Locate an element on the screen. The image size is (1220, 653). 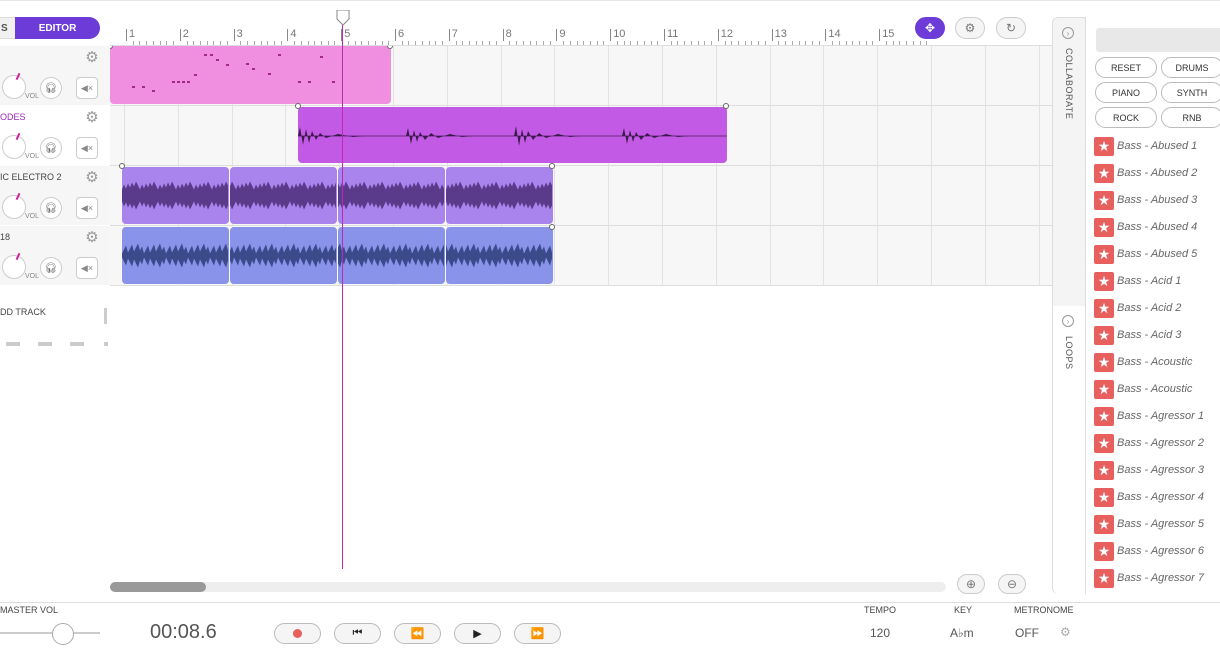
loop-item: ★ Bass - Agressor 4 is located at coordinates (1149, 497).